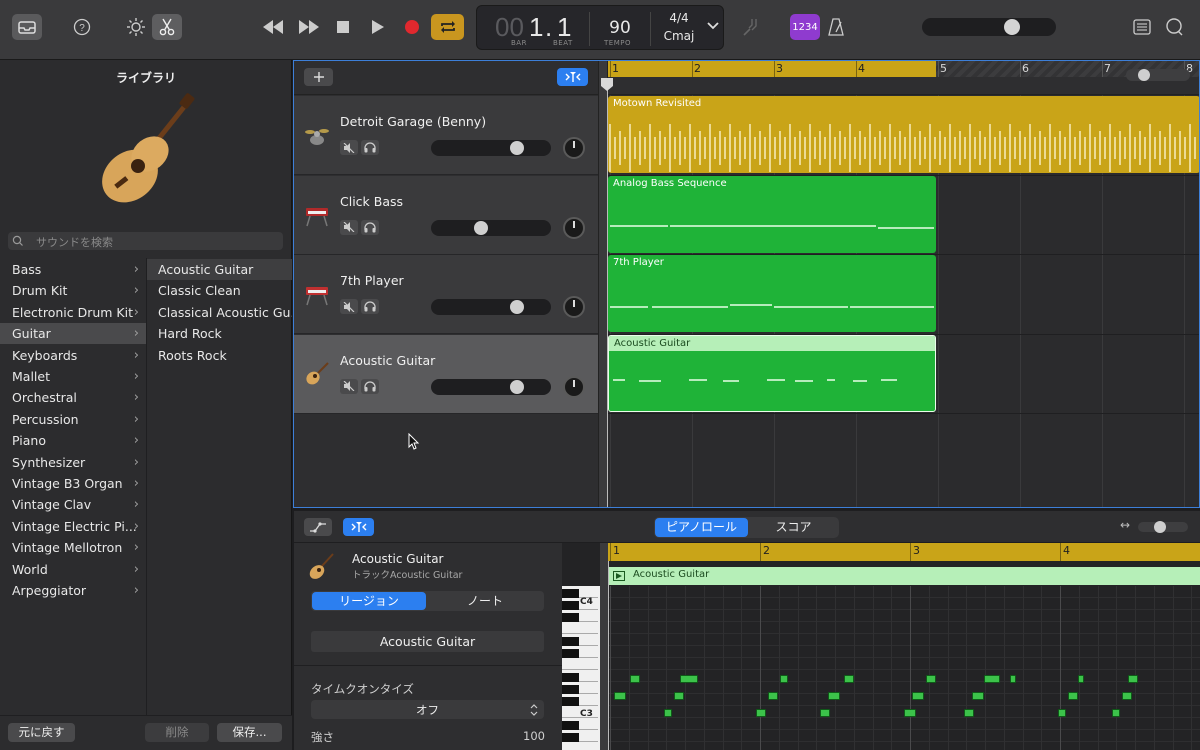 This screenshot has width=1200, height=750. Describe the element at coordinates (715, 28) in the screenshot. I see `lcd-menu-button` at that location.